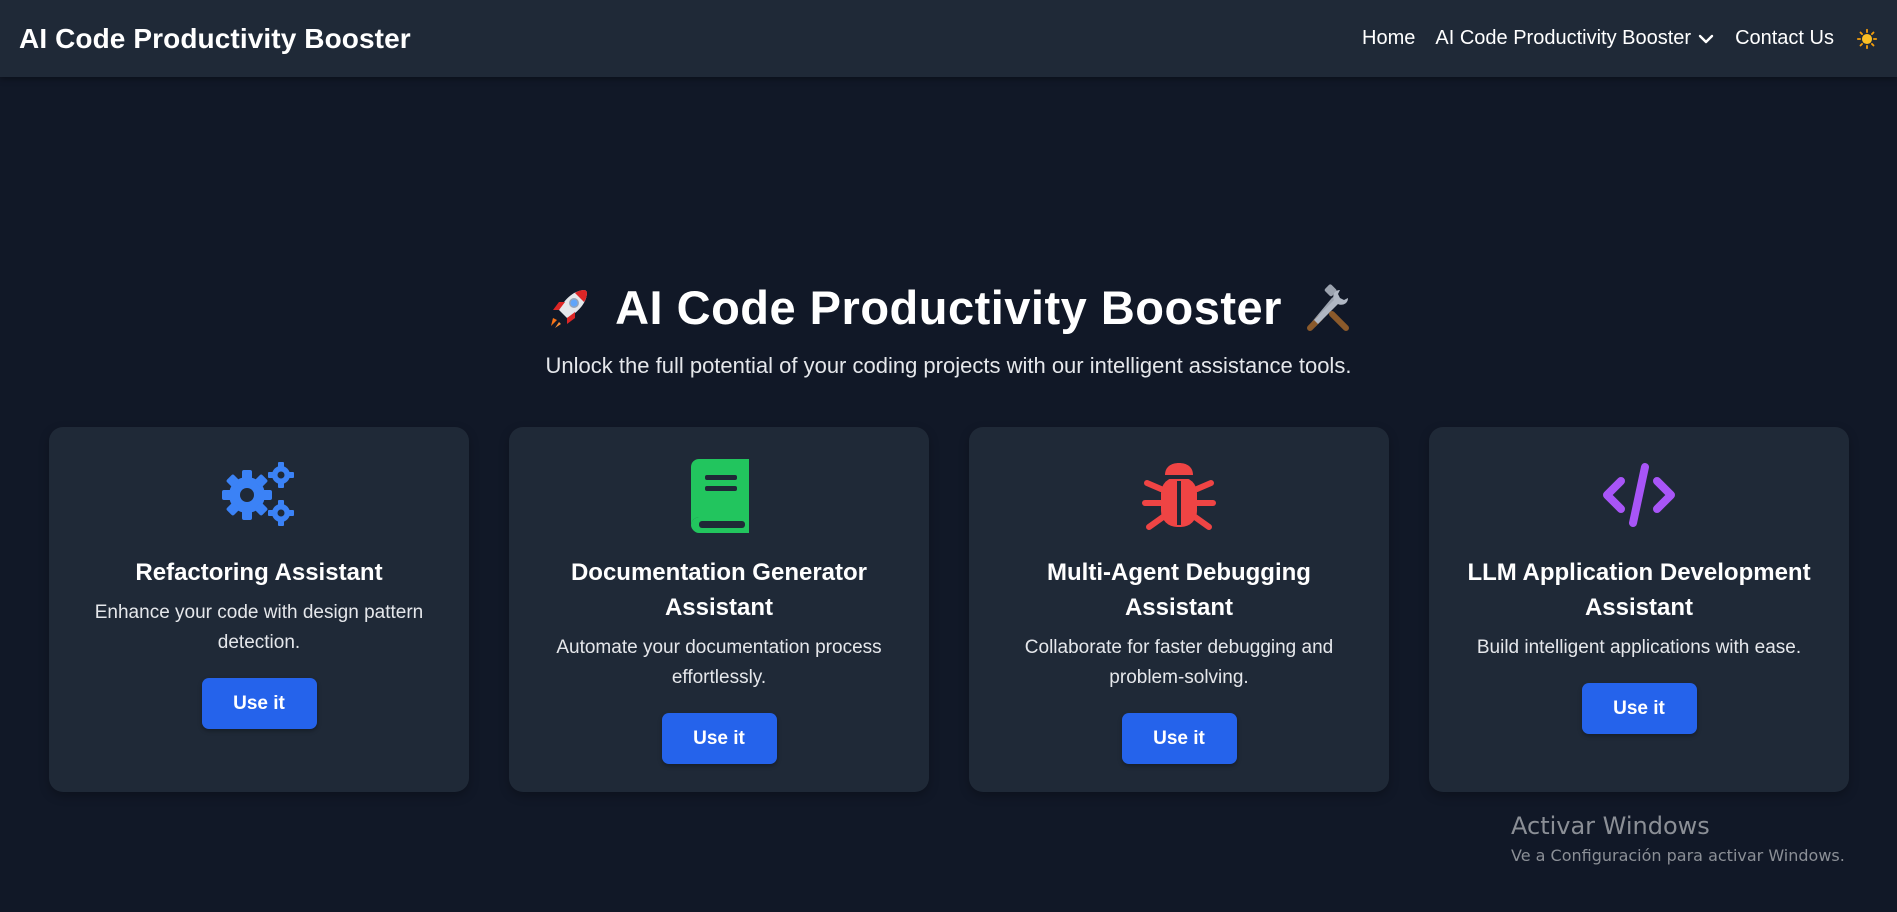 The width and height of the screenshot is (1897, 912). What do you see at coordinates (259, 572) in the screenshot?
I see `card-title: Refactoring Assistant` at bounding box center [259, 572].